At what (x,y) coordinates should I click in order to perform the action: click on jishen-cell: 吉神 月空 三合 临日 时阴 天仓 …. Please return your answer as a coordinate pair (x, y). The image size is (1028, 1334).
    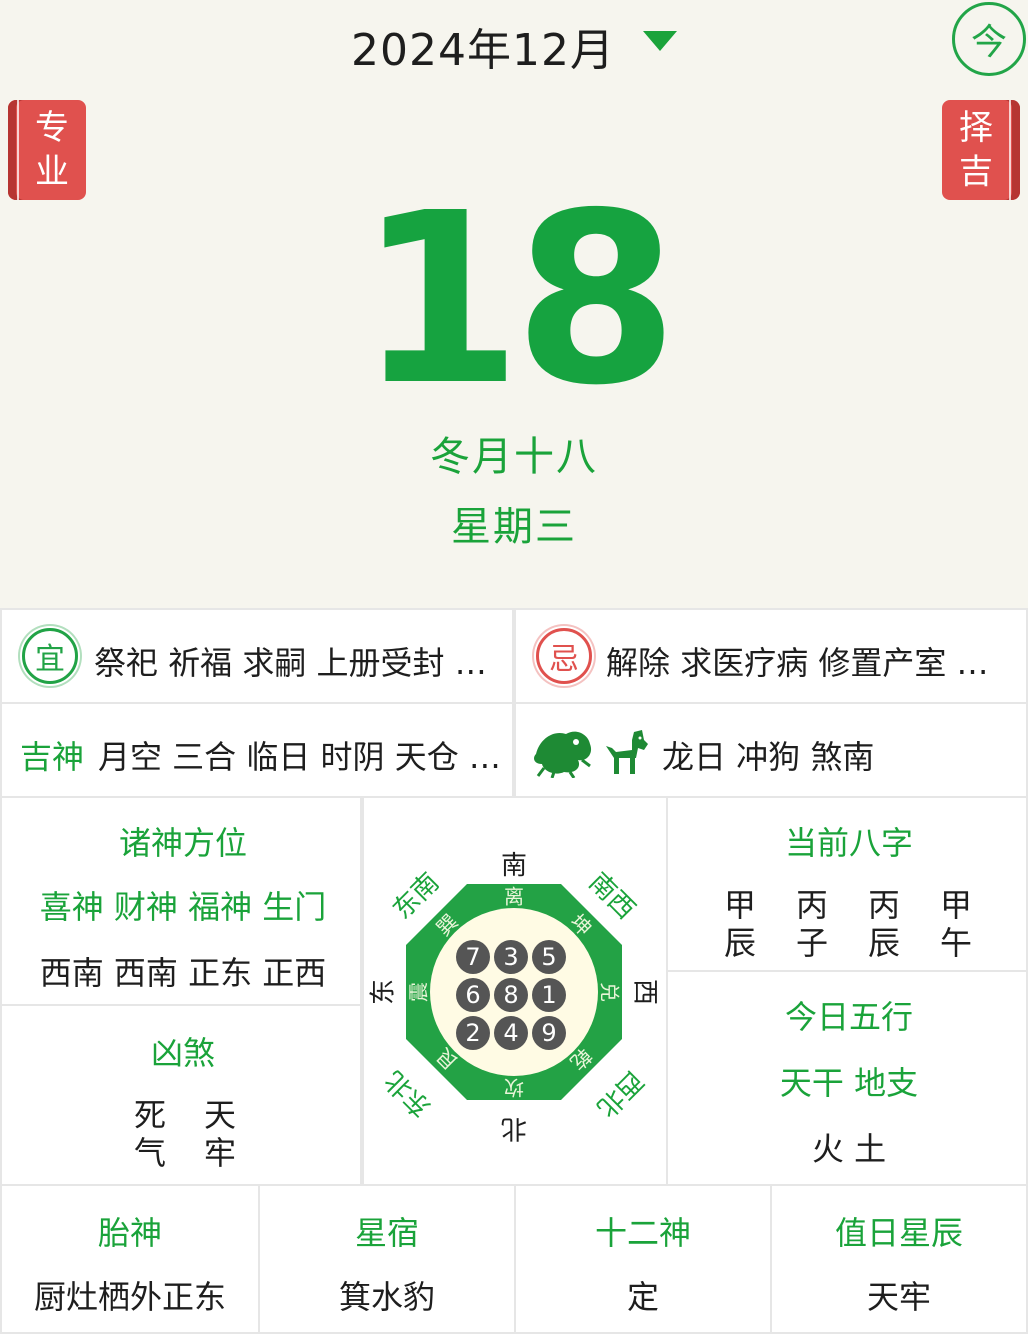
    Looking at the image, I should click on (257, 750).